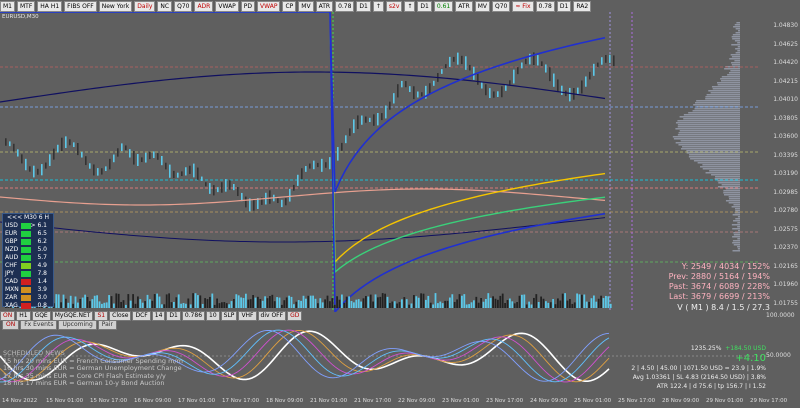 This screenshot has height=408, width=800. What do you see at coordinates (522, 6) in the screenshot?
I see `toolbar-button: ≈ Fix` at bounding box center [522, 6].